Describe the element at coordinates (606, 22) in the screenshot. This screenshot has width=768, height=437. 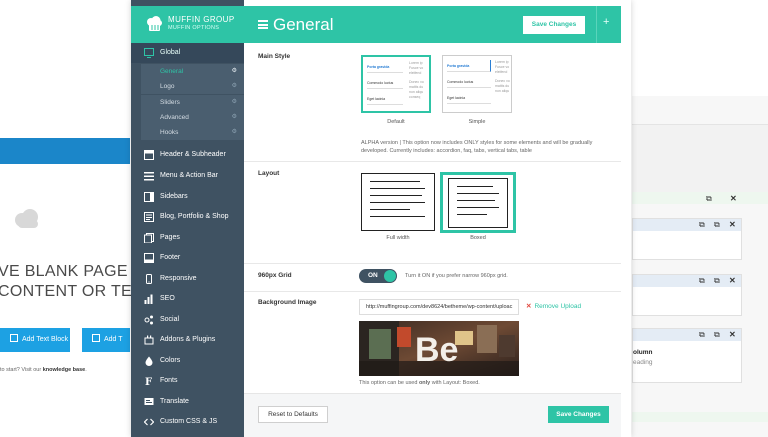
I see `plus-icon: +` at that location.